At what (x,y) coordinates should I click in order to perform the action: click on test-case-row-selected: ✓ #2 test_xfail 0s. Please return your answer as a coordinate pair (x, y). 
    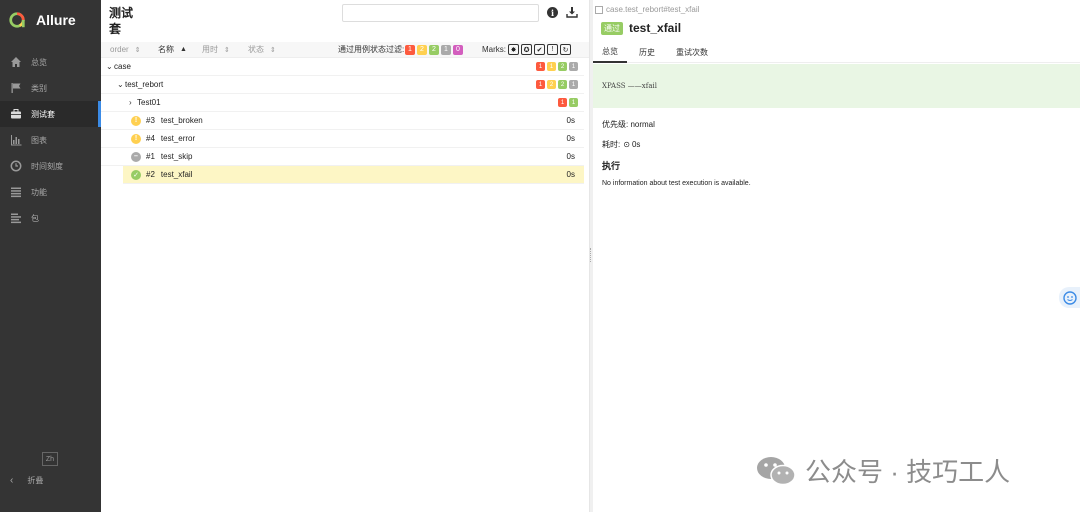
    Looking at the image, I should click on (353, 175).